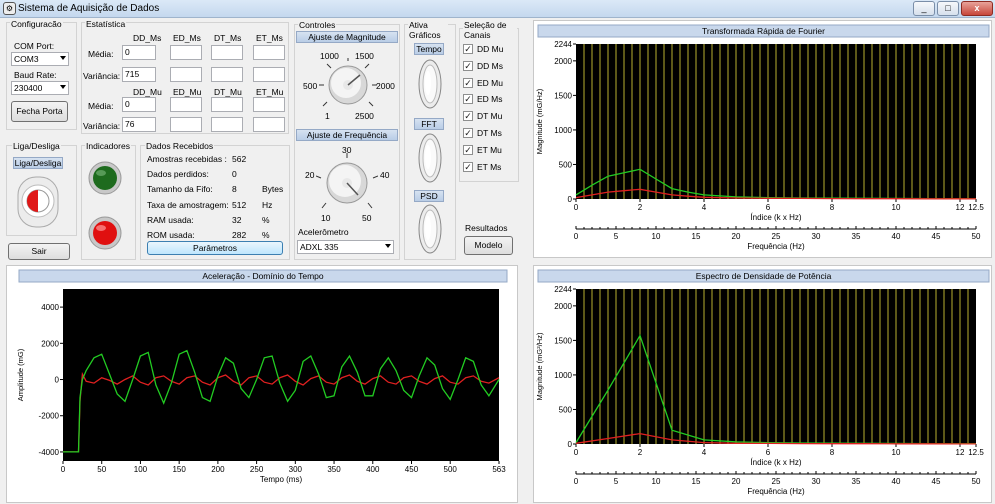  Describe the element at coordinates (412, 469) in the screenshot. I see `x-tick-label: 450` at that location.